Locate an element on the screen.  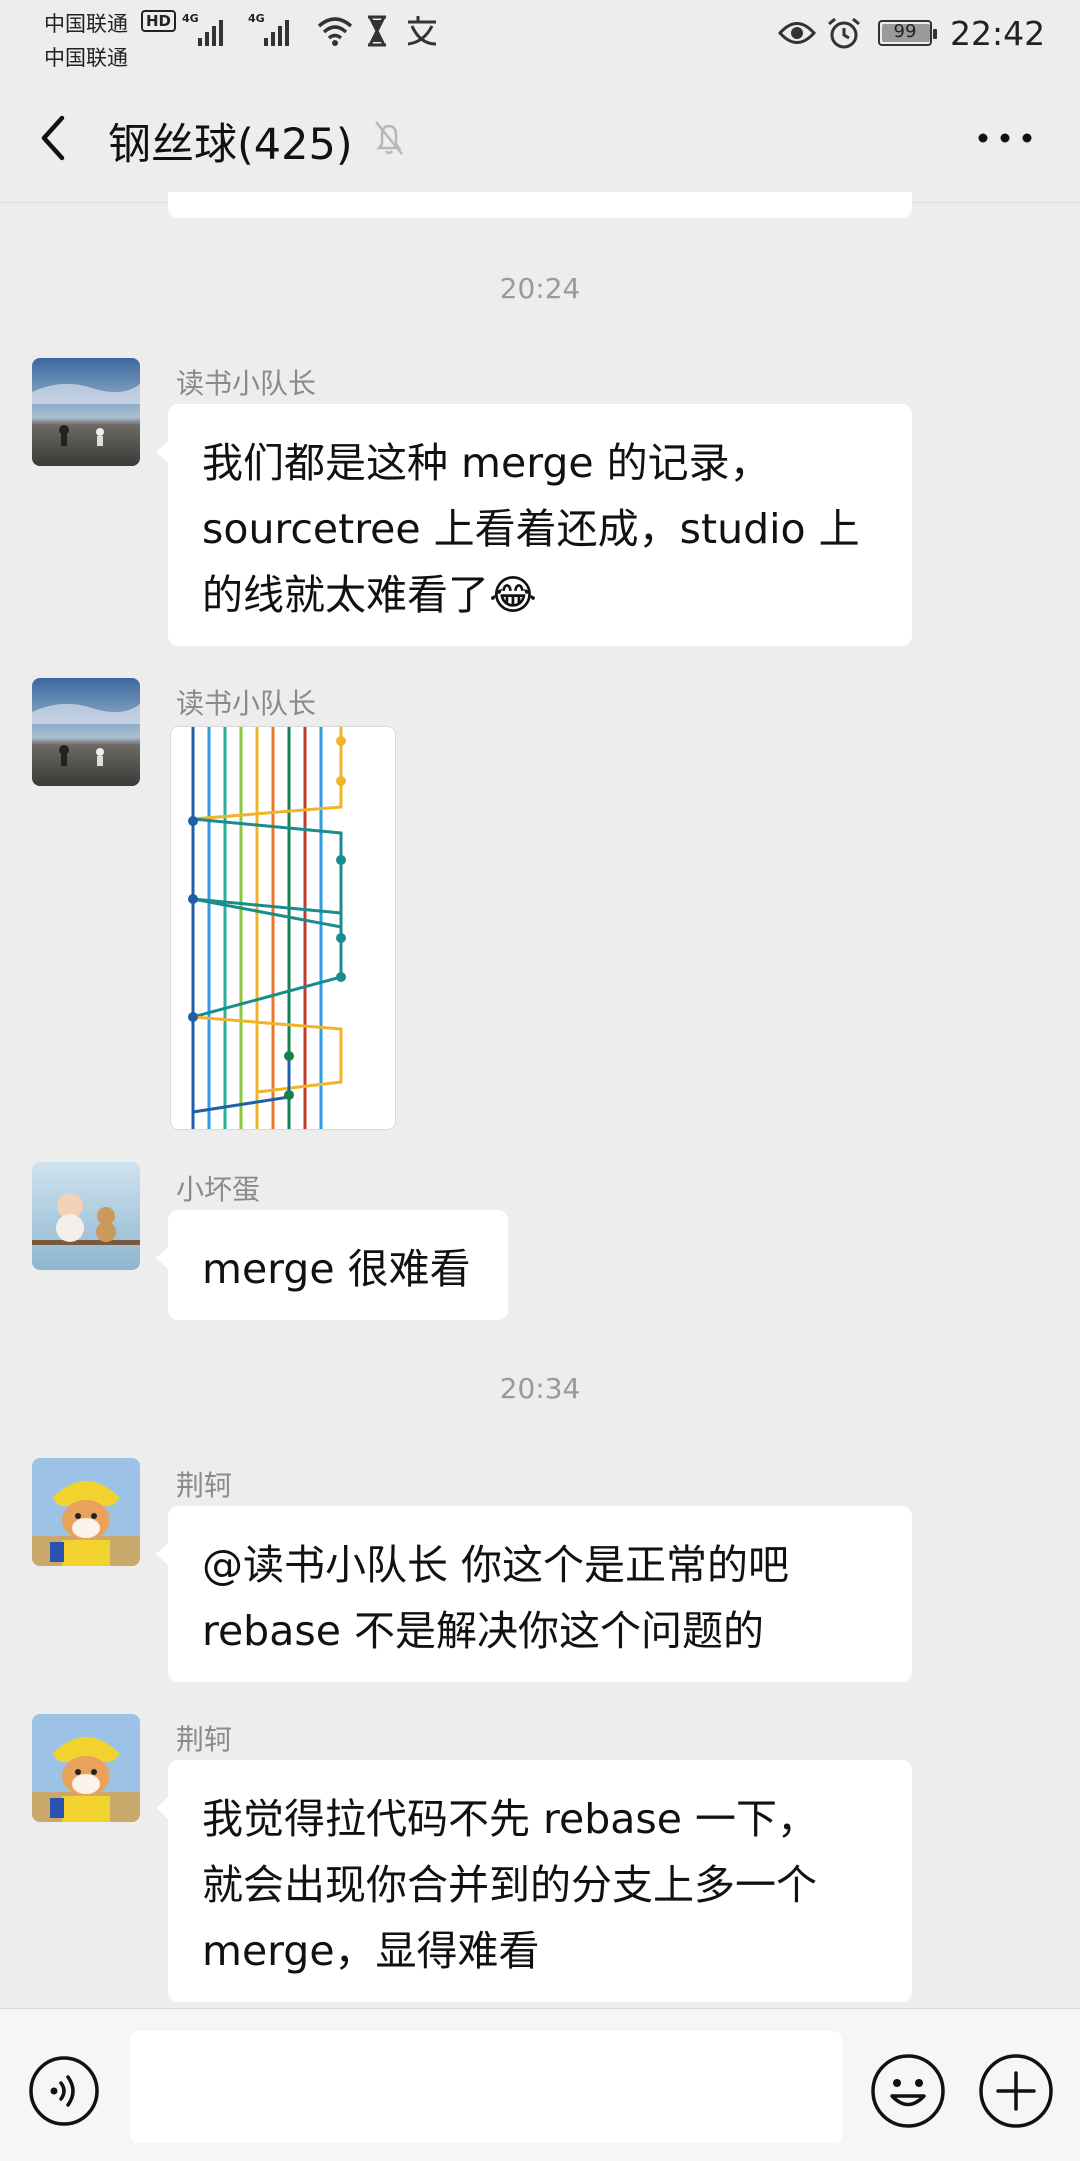
chat-title: 钢丝球(425) is located at coordinates (230, 145).